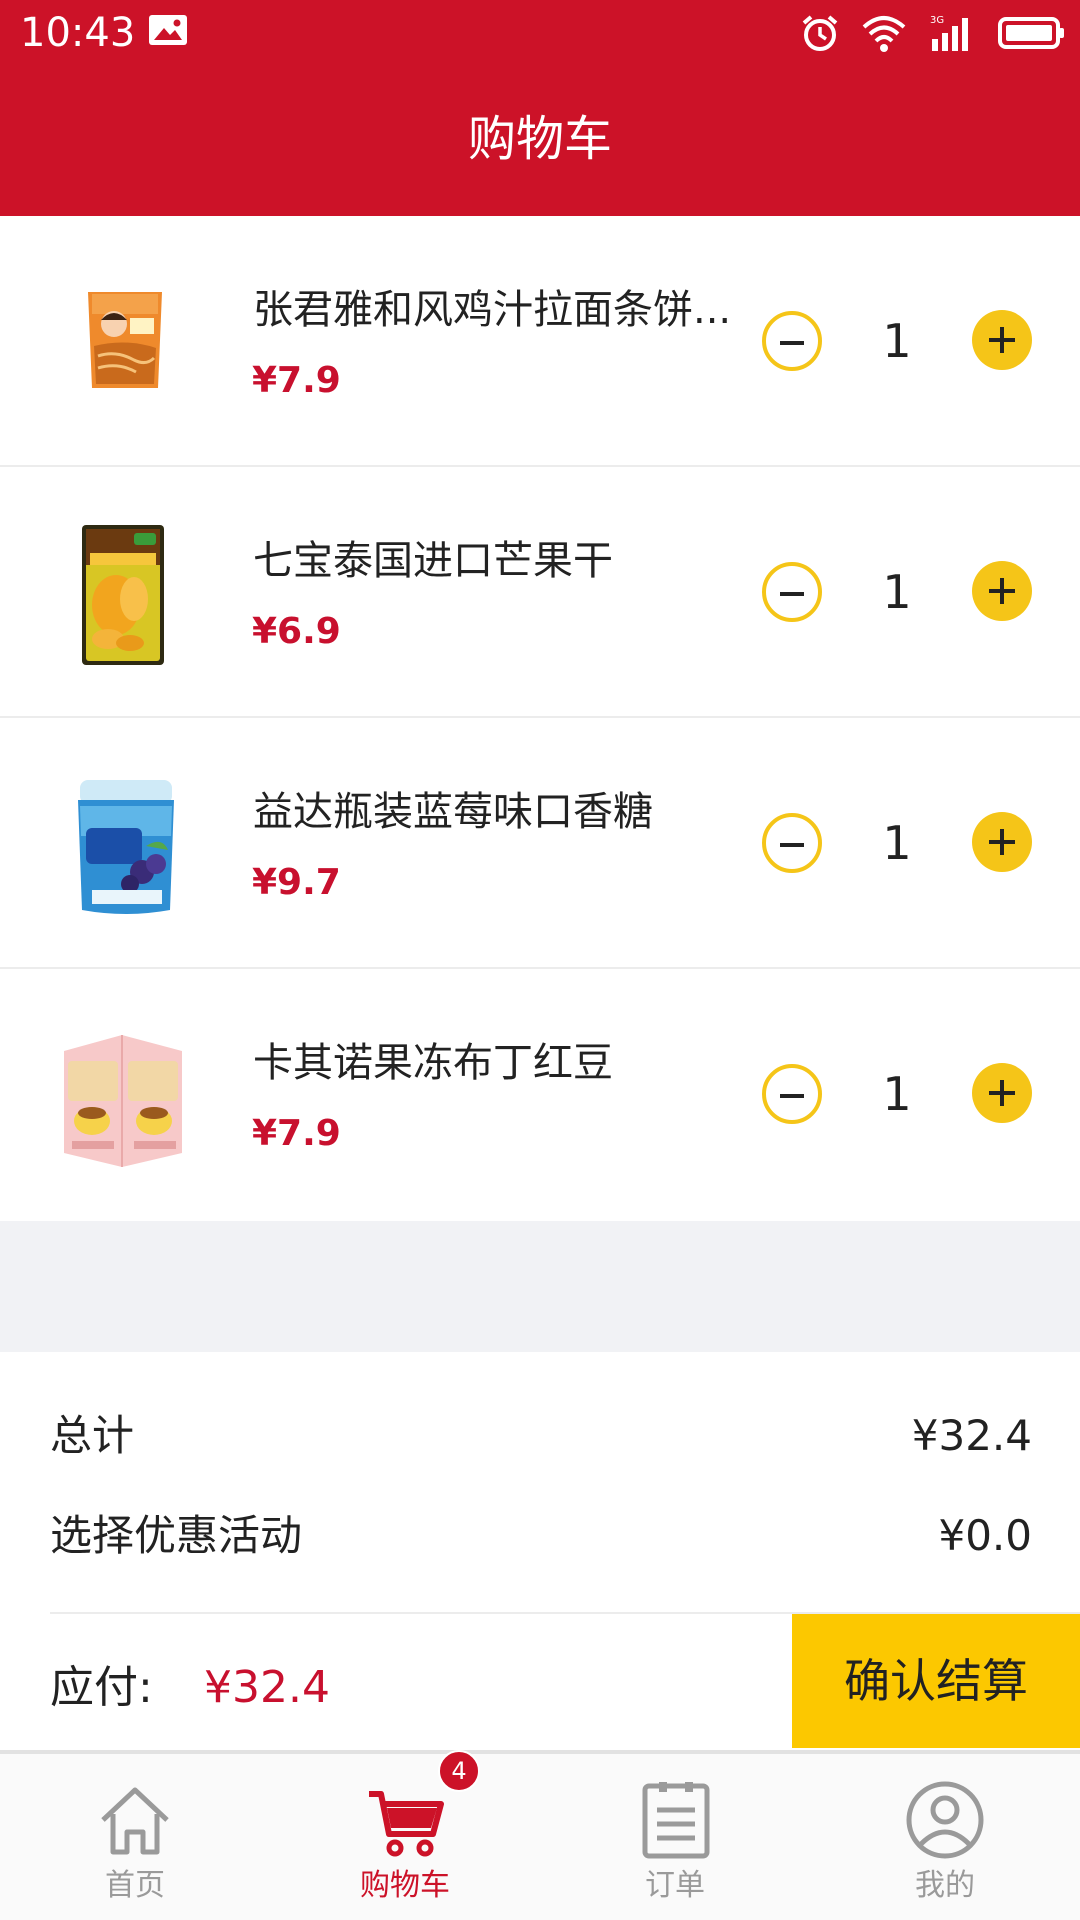  Describe the element at coordinates (540, 843) in the screenshot. I see `cart-item: 益达瓶装蓝莓味口香糖 ¥9.7 1` at that location.